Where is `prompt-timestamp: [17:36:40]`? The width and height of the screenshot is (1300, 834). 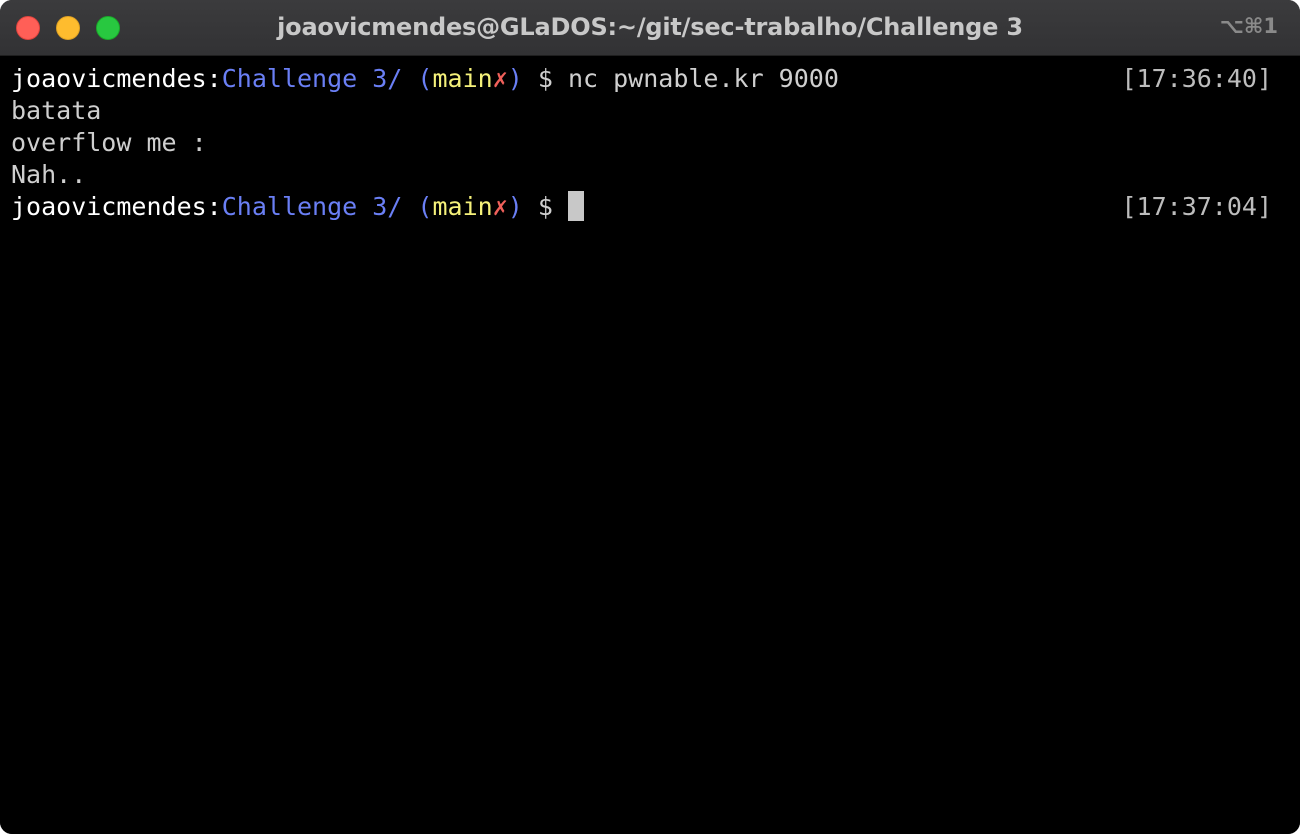
prompt-timestamp: [17:36:40] is located at coordinates (1196, 78).